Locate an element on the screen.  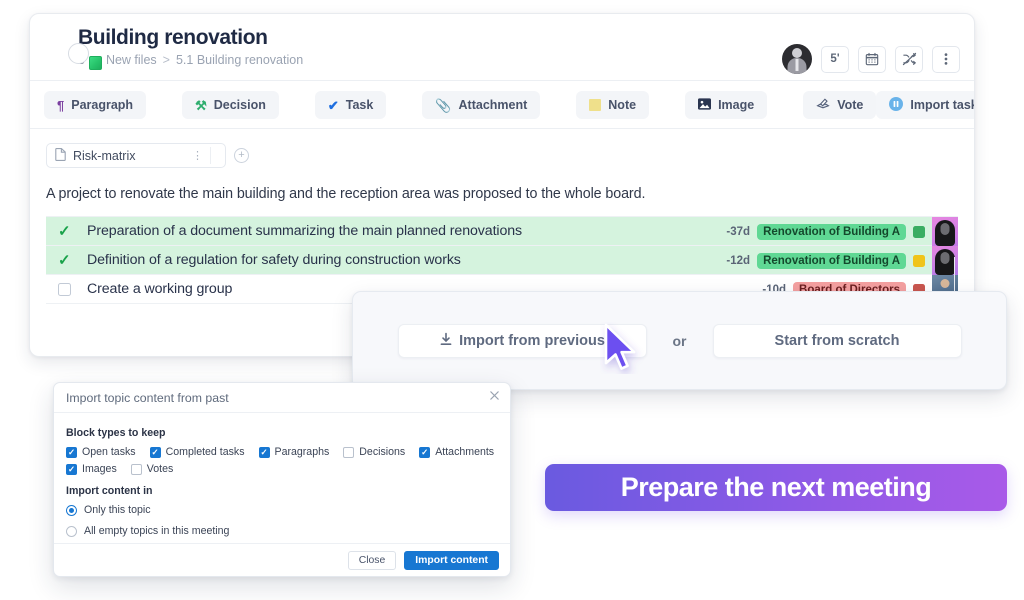
checkbox-decisions: Decisions is located at coordinates (374, 452).